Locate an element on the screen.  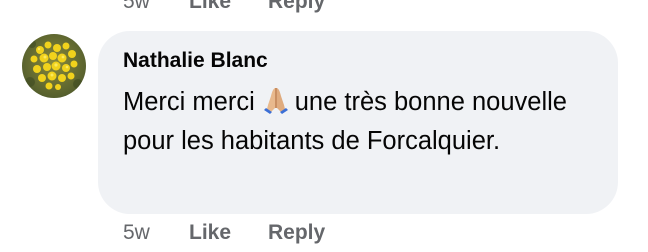
comment-text-start: Merci merci is located at coordinates (189, 102).